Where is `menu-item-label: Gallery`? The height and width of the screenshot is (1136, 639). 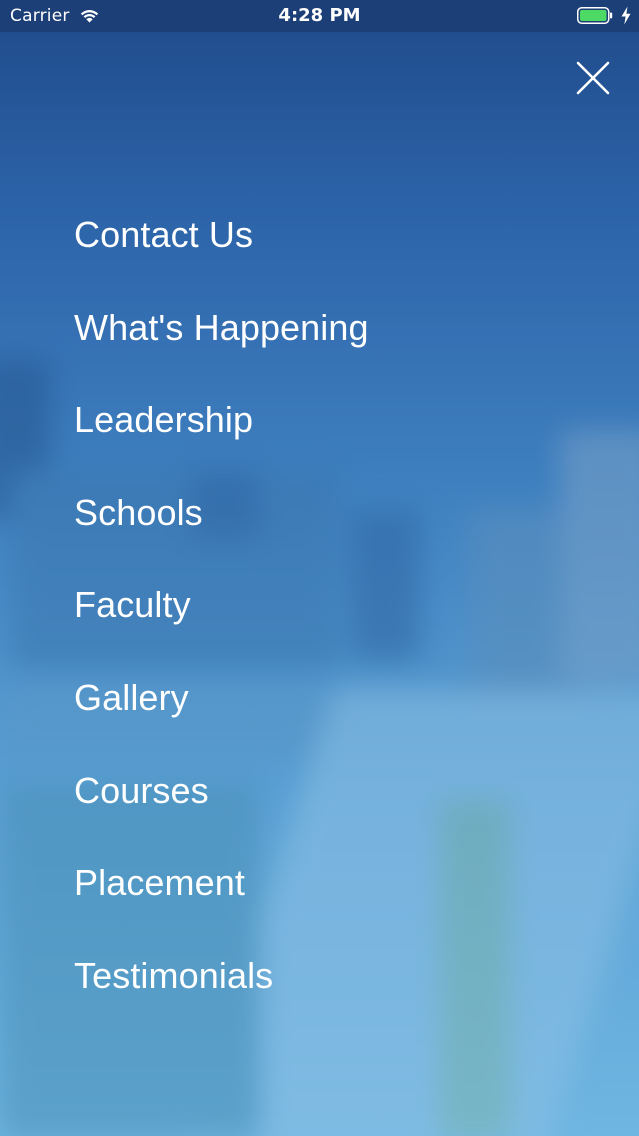
menu-item-label: Gallery is located at coordinates (131, 698).